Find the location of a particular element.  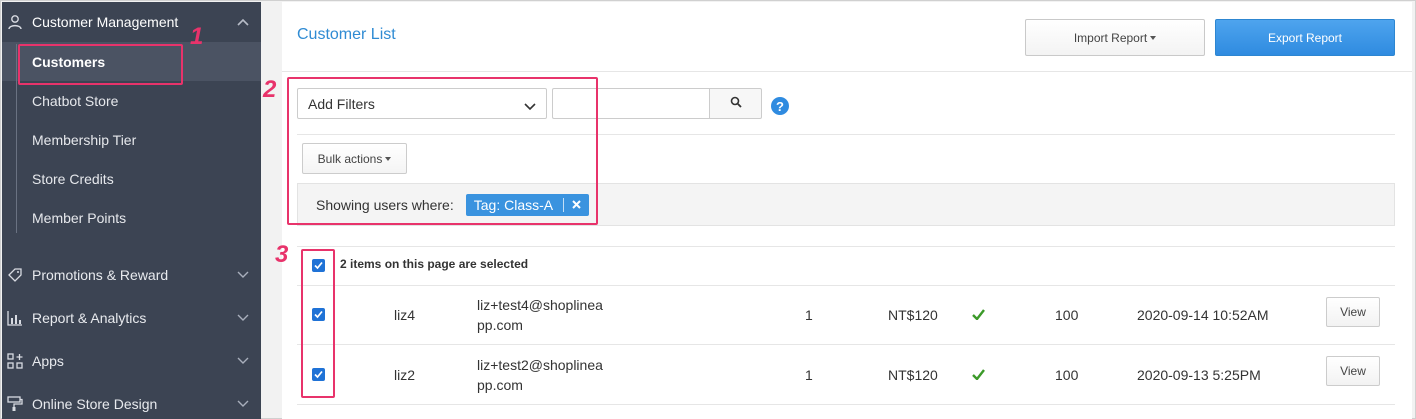

sidebar-item-label: Chatbot Store is located at coordinates (75, 100).